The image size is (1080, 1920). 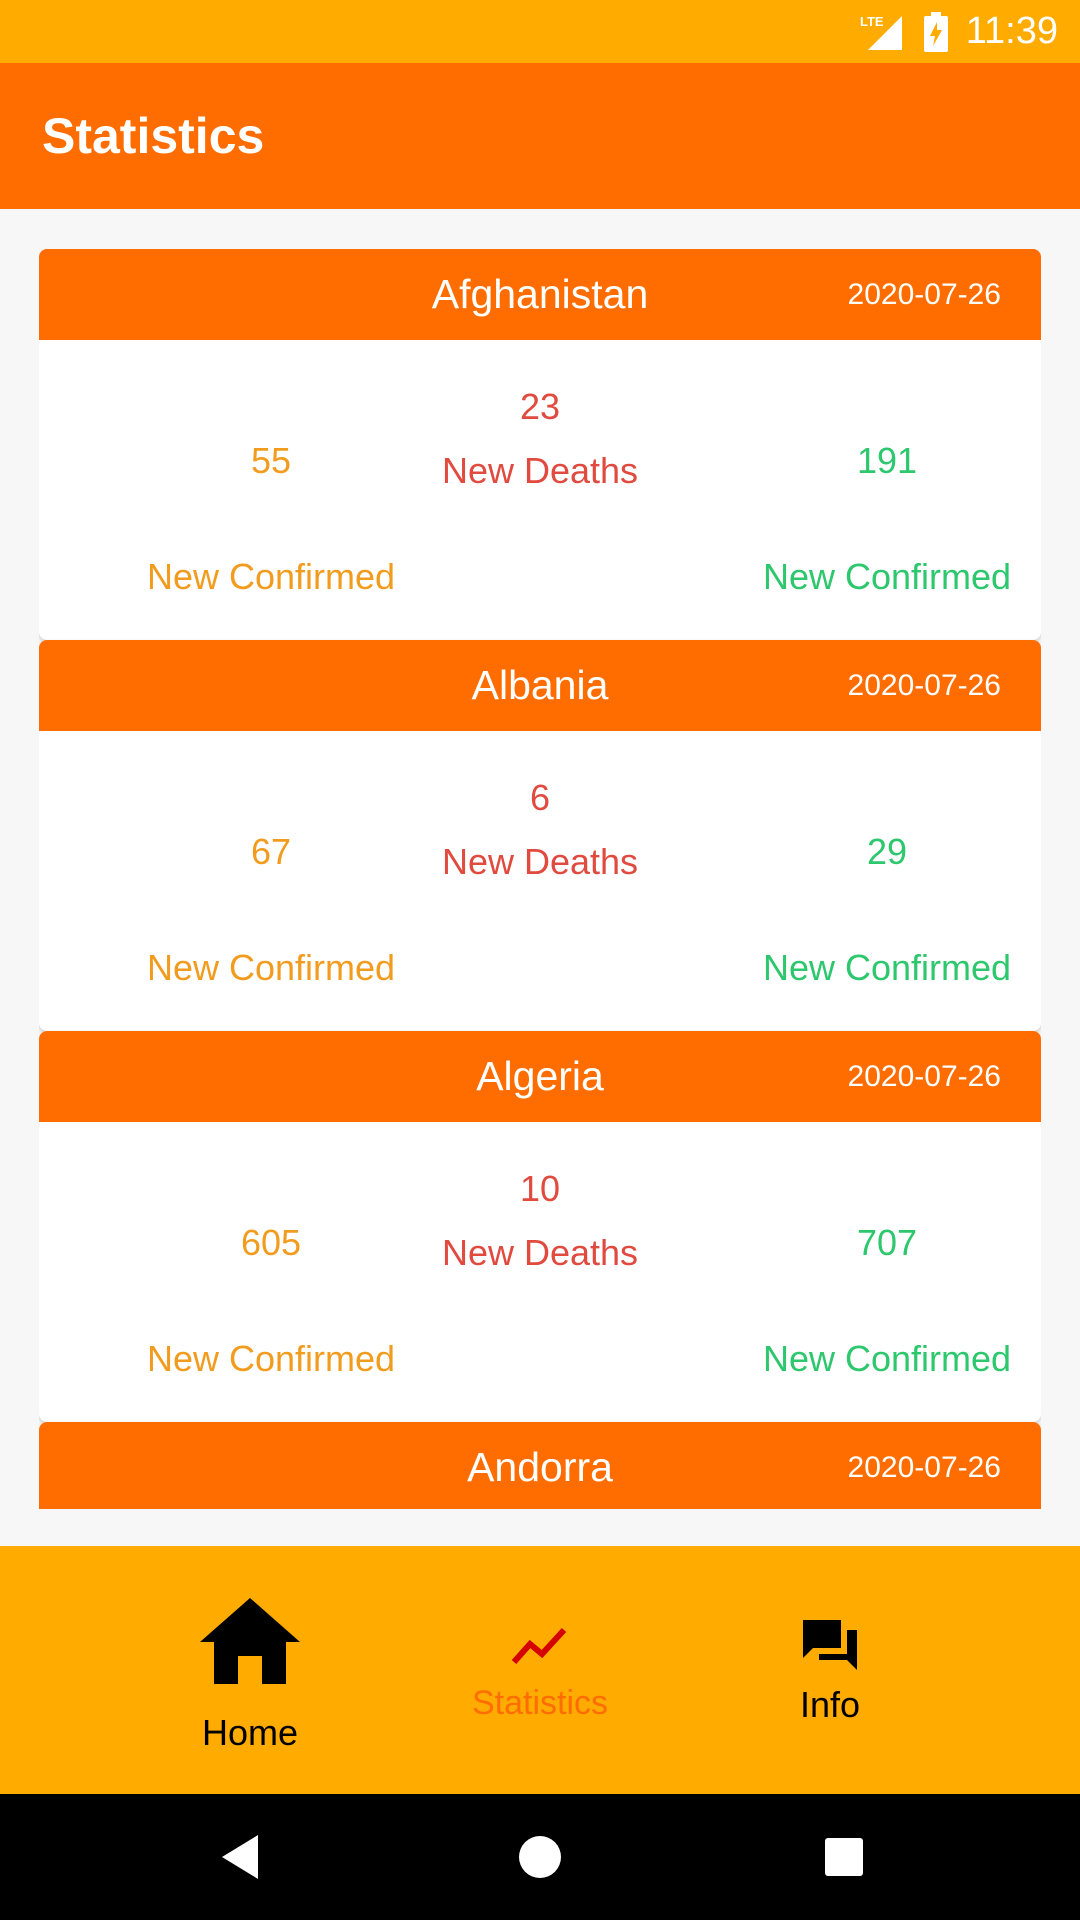 I want to click on status-bar: LTE 11:39, so click(x=540, y=31).